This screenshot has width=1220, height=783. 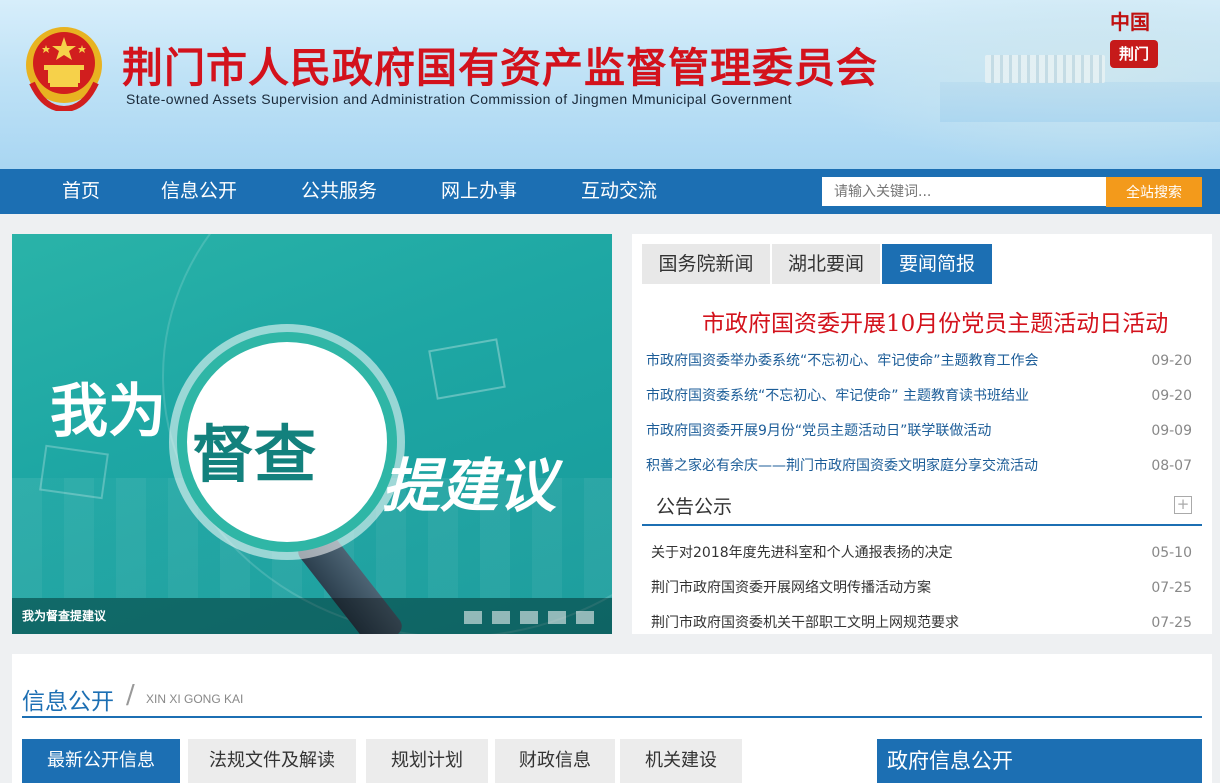 I want to click on nav-item-info-open: 信息公开, so click(x=199, y=191).